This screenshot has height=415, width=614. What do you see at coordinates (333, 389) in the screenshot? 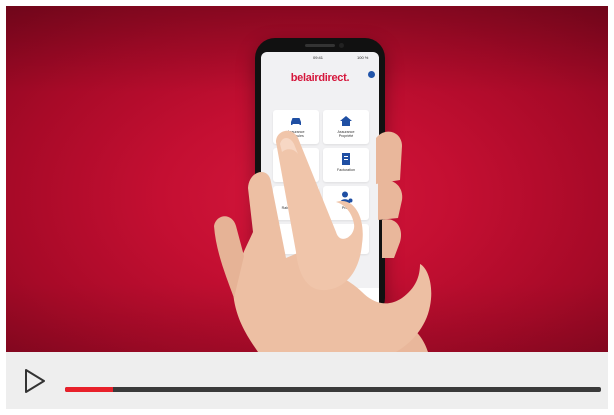
I see `progress-track` at bounding box center [333, 389].